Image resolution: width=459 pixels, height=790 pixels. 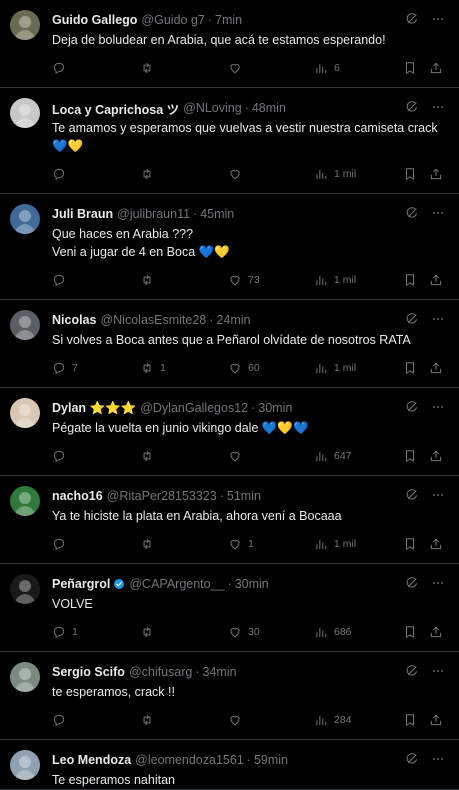 I want to click on timestamp: 34min, so click(x=220, y=672).